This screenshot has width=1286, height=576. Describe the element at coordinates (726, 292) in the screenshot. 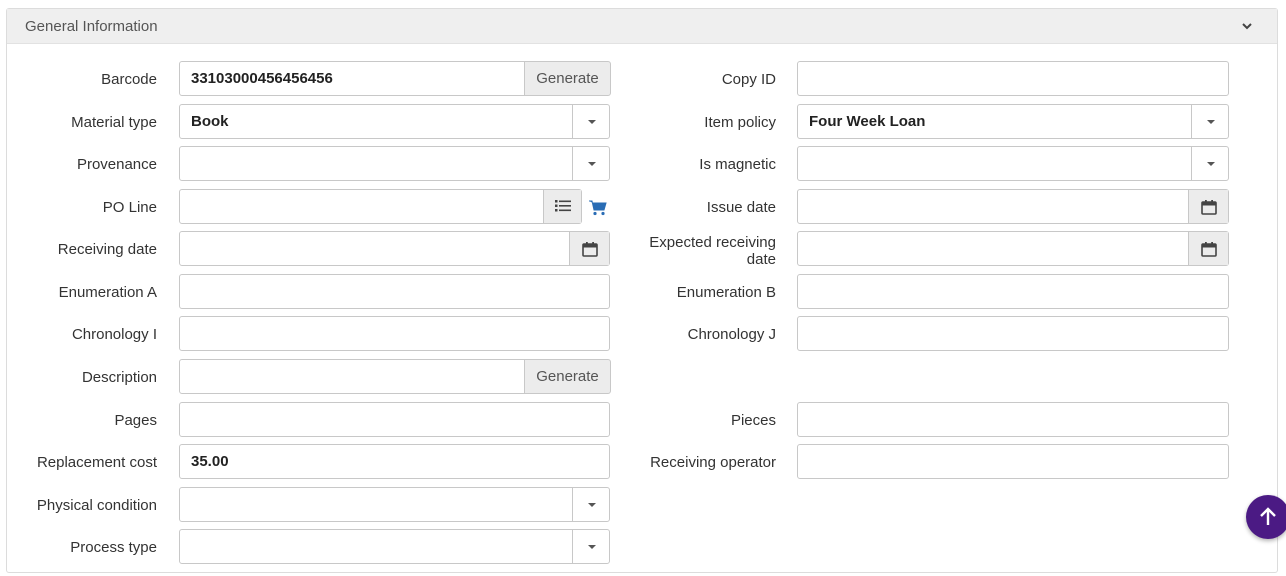

I see `enumeration-b-label: Enumeration B` at that location.